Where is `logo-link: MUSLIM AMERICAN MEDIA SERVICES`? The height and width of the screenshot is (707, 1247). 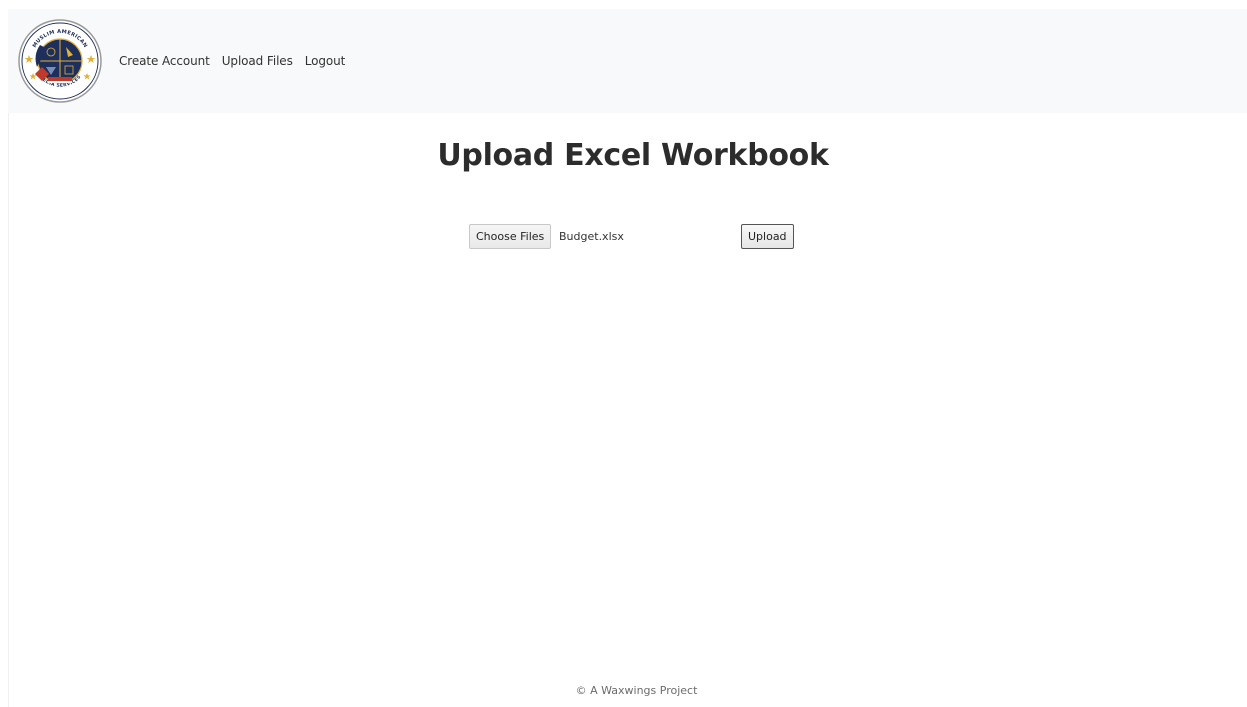
logo-link: MUSLIM AMERICAN MEDIA SERVICES is located at coordinates (55, 61).